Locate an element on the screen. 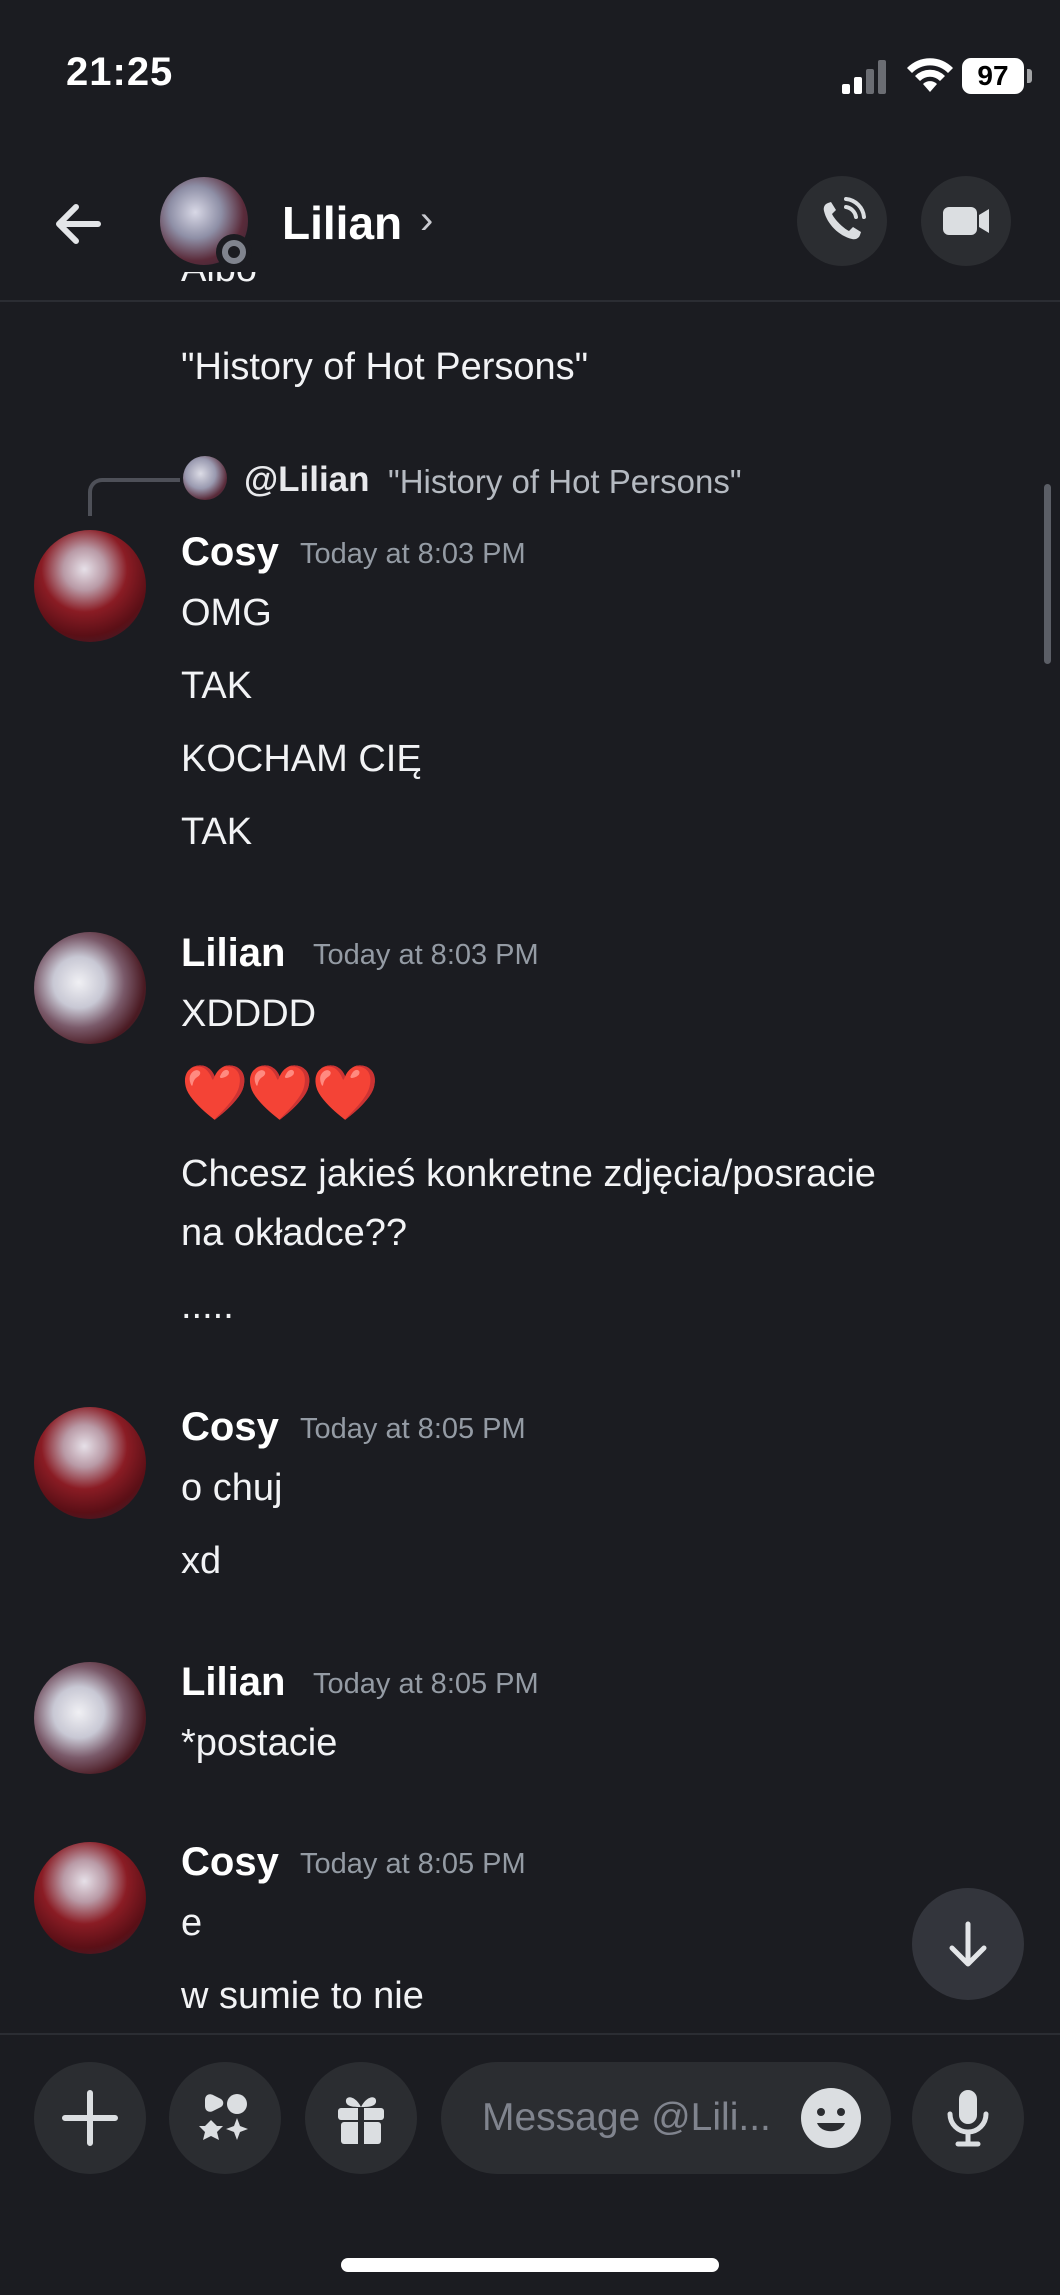  emoji-icon is located at coordinates (831, 2118).